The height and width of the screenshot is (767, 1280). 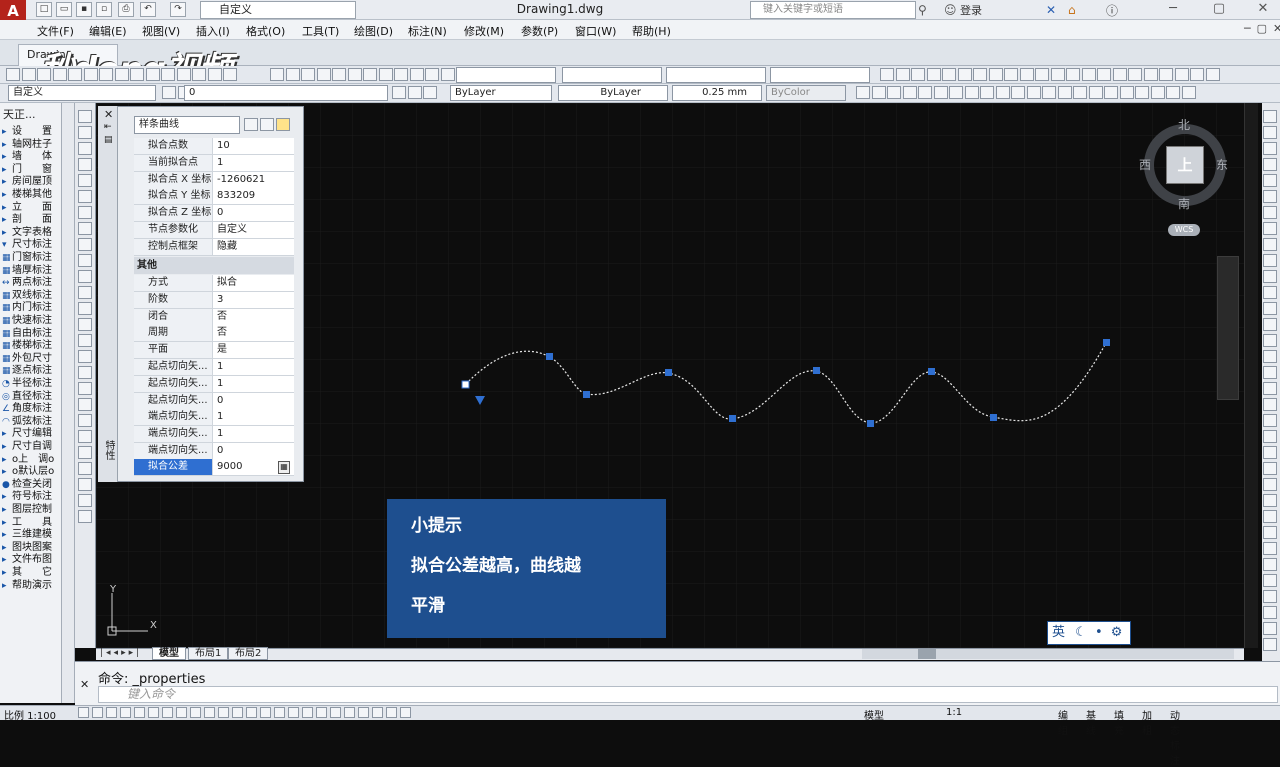 What do you see at coordinates (27, 409) in the screenshot?
I see `palette-item: ∠ 角度标注` at bounding box center [27, 409].